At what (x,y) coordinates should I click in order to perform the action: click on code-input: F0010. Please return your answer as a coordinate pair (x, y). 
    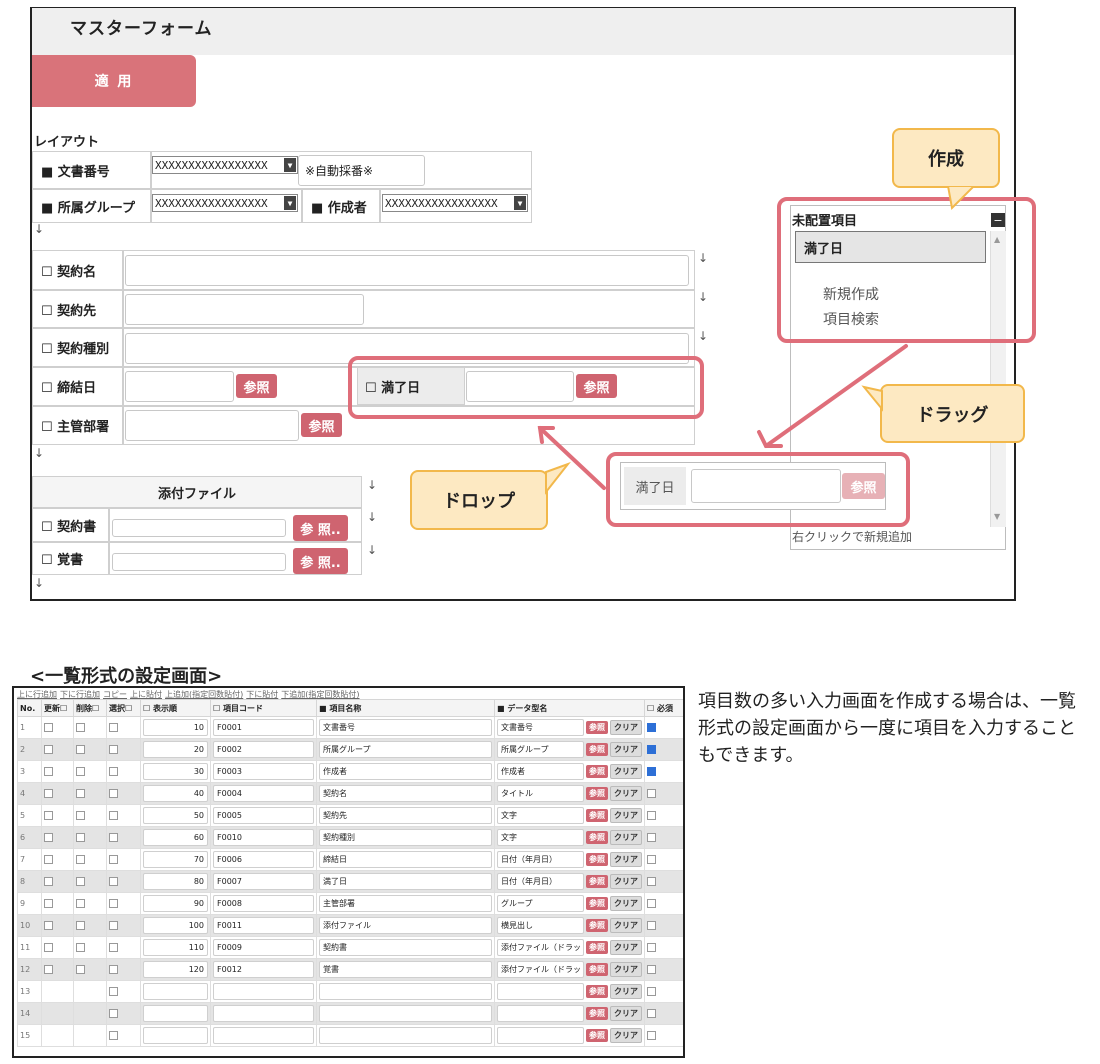
    Looking at the image, I should click on (263, 837).